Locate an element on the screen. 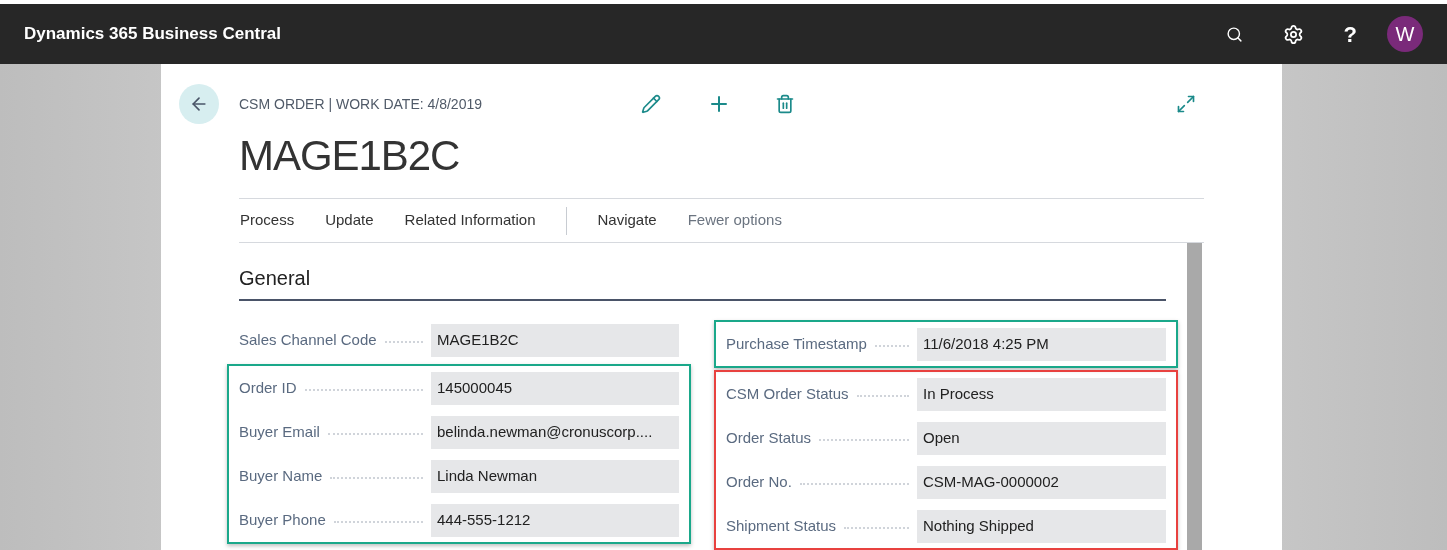 The height and width of the screenshot is (550, 1447). field-label: Buyer Email is located at coordinates (279, 431).